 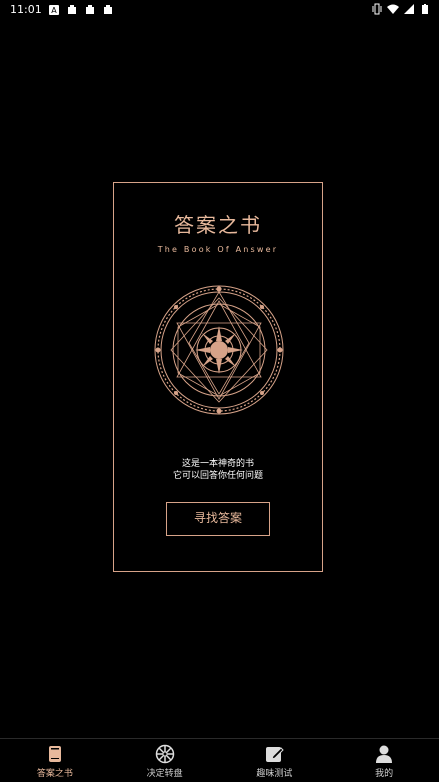 What do you see at coordinates (219, 350) in the screenshot?
I see `magic-circle-icon` at bounding box center [219, 350].